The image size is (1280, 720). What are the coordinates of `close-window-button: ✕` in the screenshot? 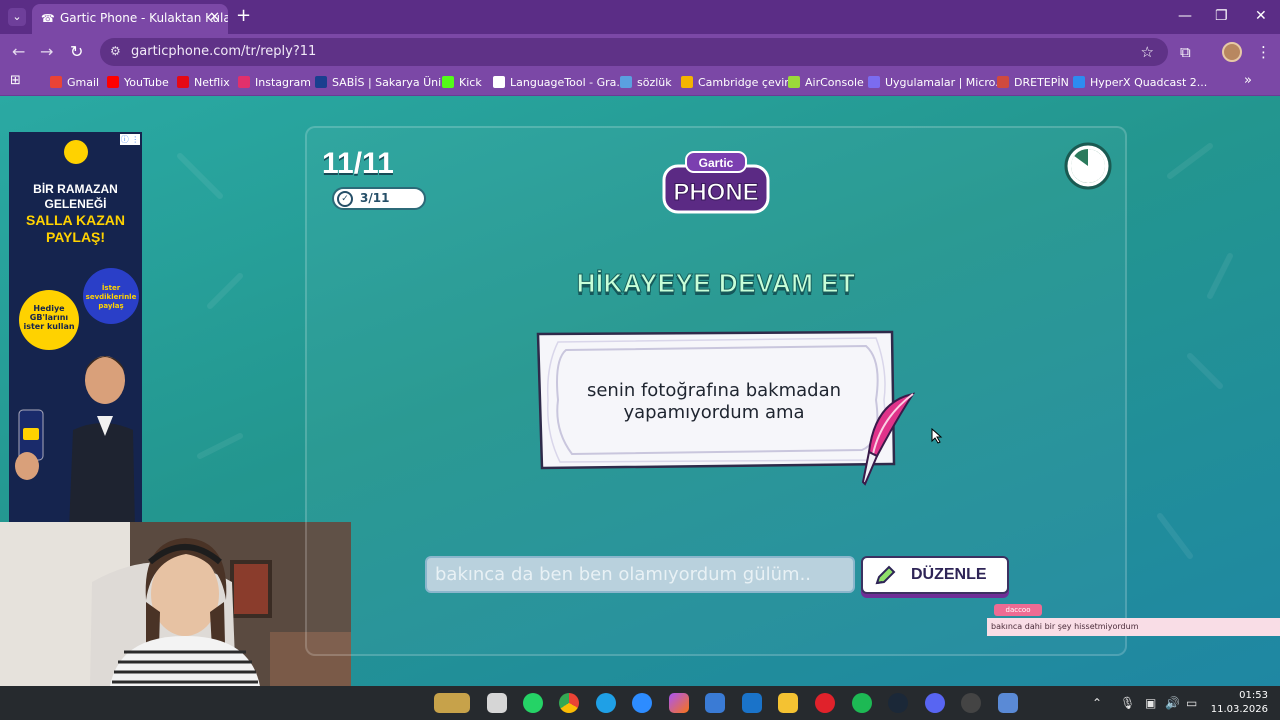 It's located at (1261, 16).